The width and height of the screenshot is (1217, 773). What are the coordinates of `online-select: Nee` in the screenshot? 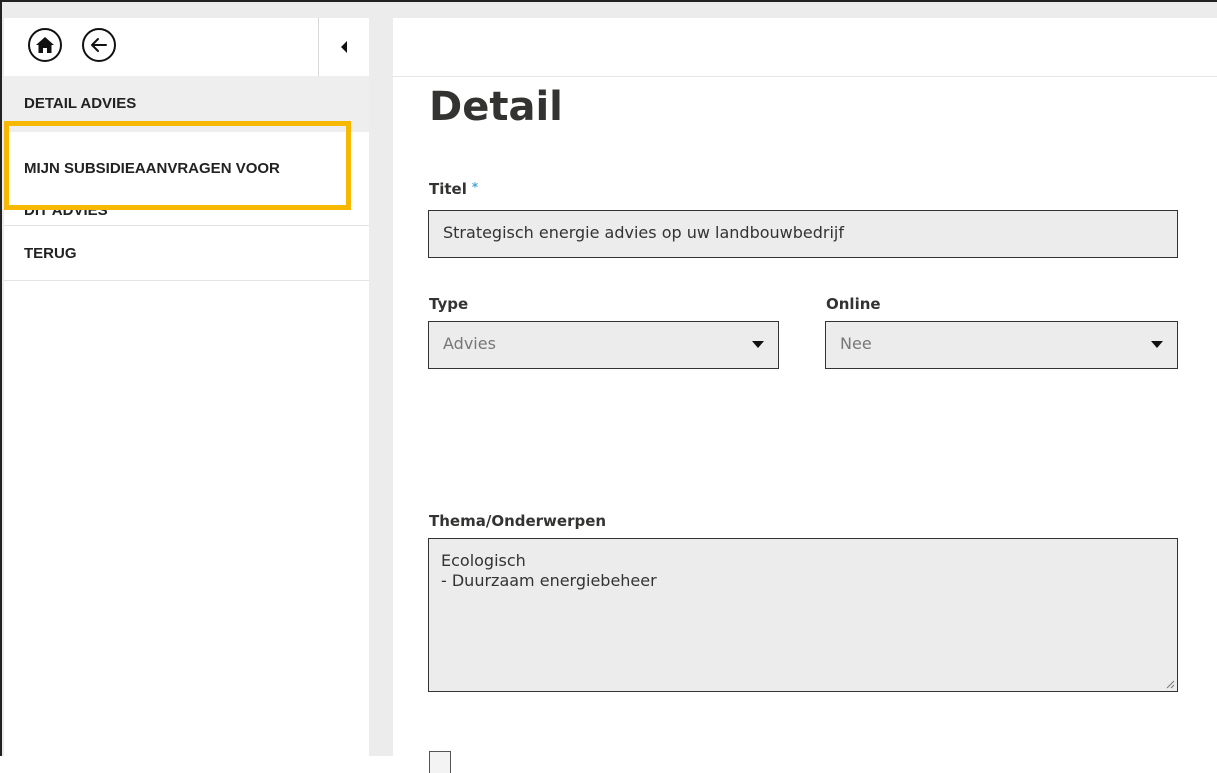 It's located at (1001, 345).